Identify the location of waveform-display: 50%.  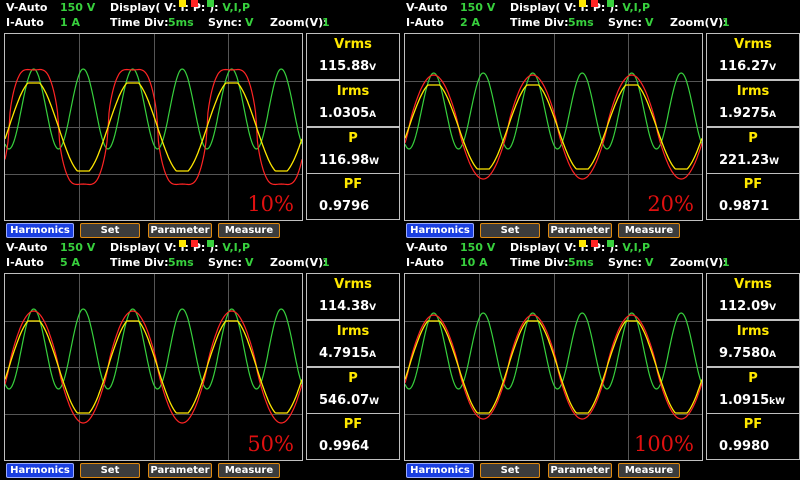
(153, 367).